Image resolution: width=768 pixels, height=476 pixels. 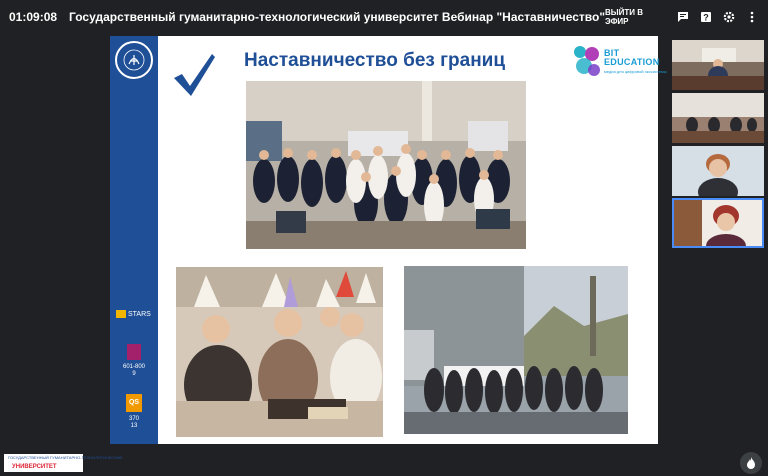 What do you see at coordinates (386, 165) in the screenshot?
I see `group-photo` at bounding box center [386, 165].